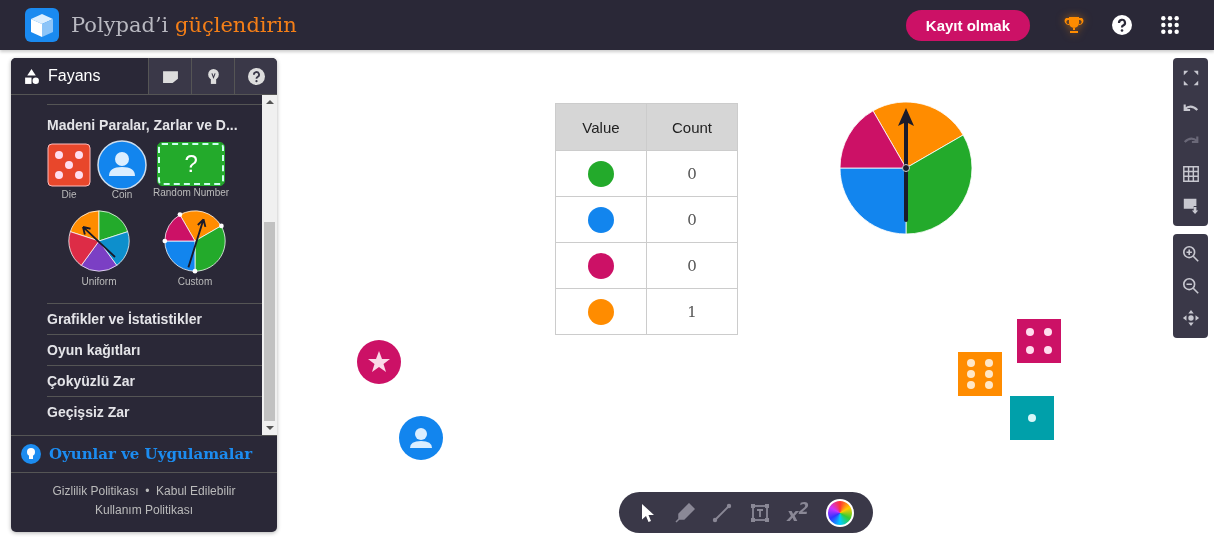 This screenshot has width=1214, height=537. Describe the element at coordinates (906, 168) in the screenshot. I see `spinner-drawing` at that location.